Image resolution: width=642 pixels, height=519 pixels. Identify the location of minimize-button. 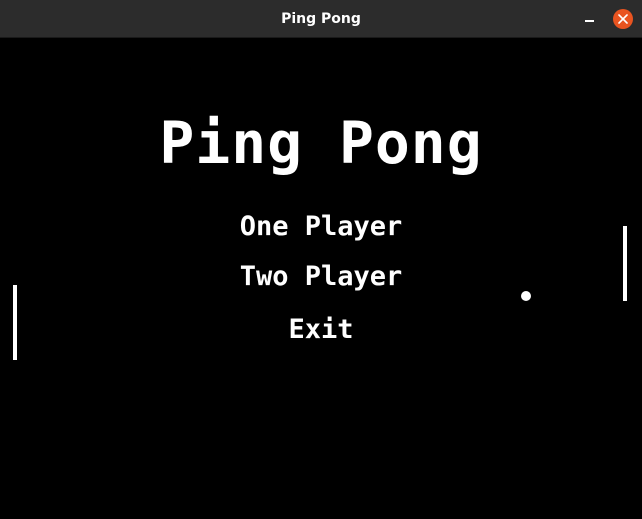
(590, 19).